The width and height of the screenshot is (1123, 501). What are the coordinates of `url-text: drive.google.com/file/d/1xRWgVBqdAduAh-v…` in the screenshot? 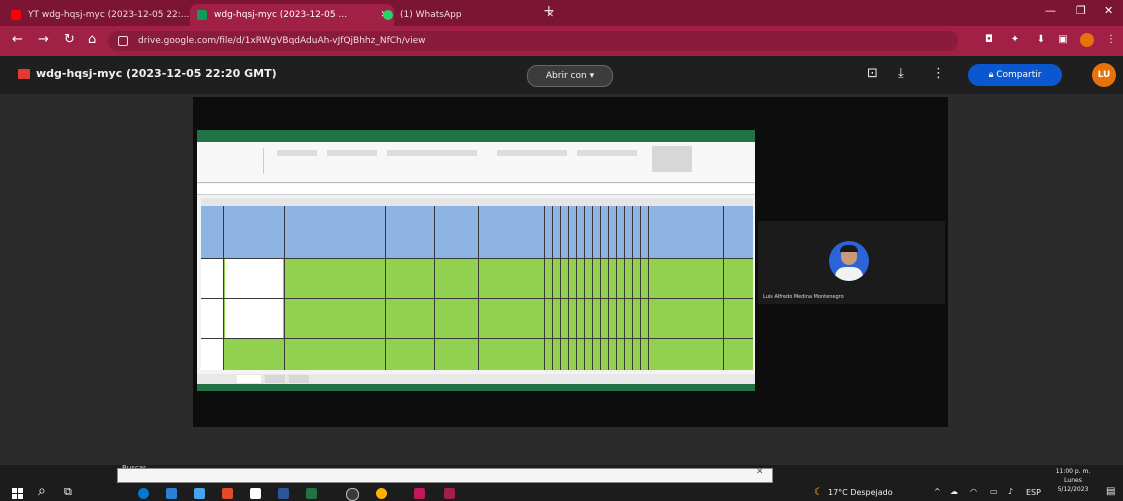 It's located at (282, 41).